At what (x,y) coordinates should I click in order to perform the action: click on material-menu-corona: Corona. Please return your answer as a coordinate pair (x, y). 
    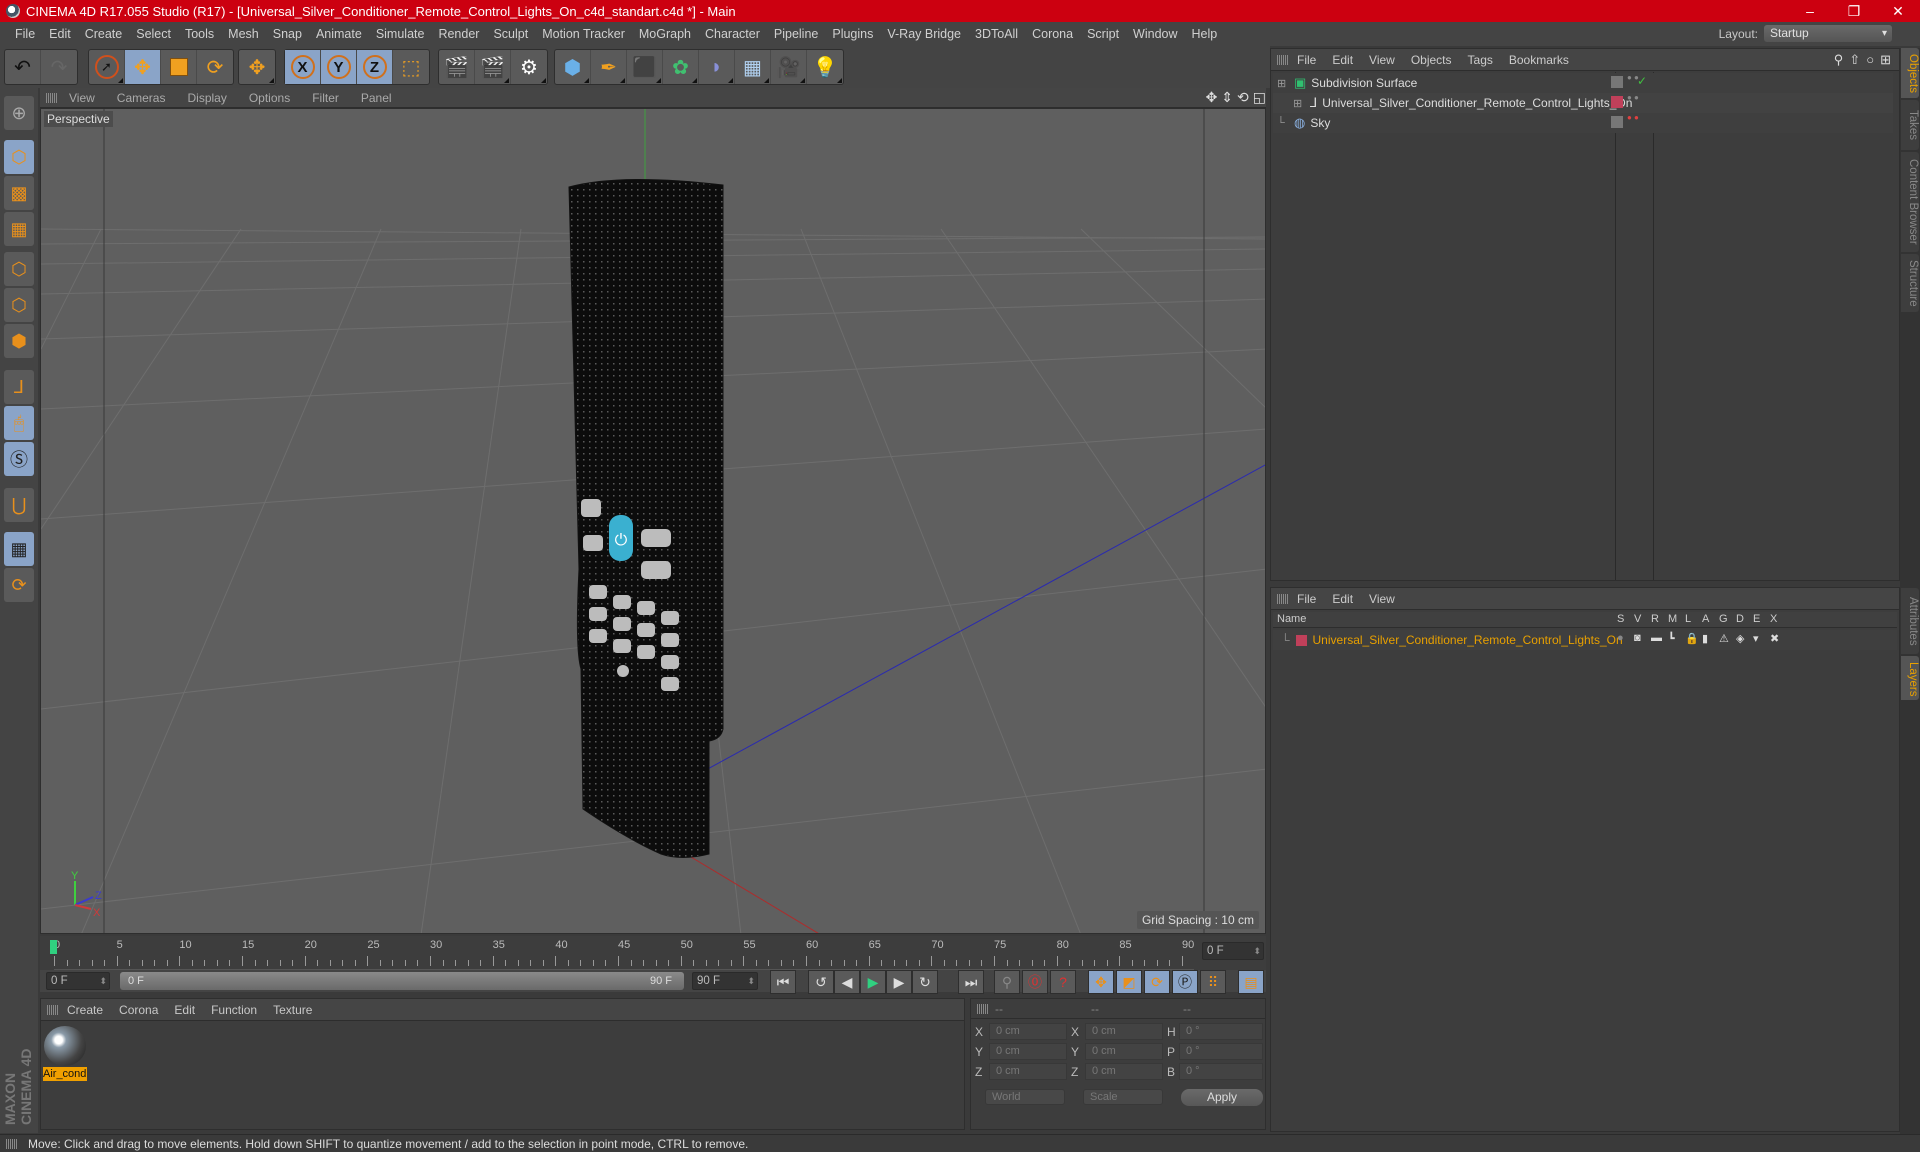
    Looking at the image, I should click on (138, 1010).